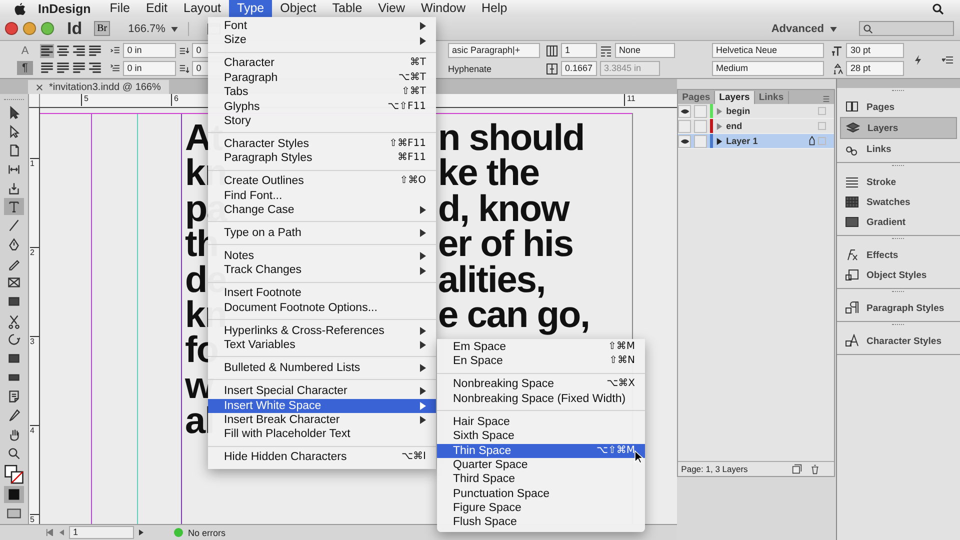 Image resolution: width=960 pixels, height=540 pixels. What do you see at coordinates (61, 532) in the screenshot?
I see `previous-page-icon` at bounding box center [61, 532].